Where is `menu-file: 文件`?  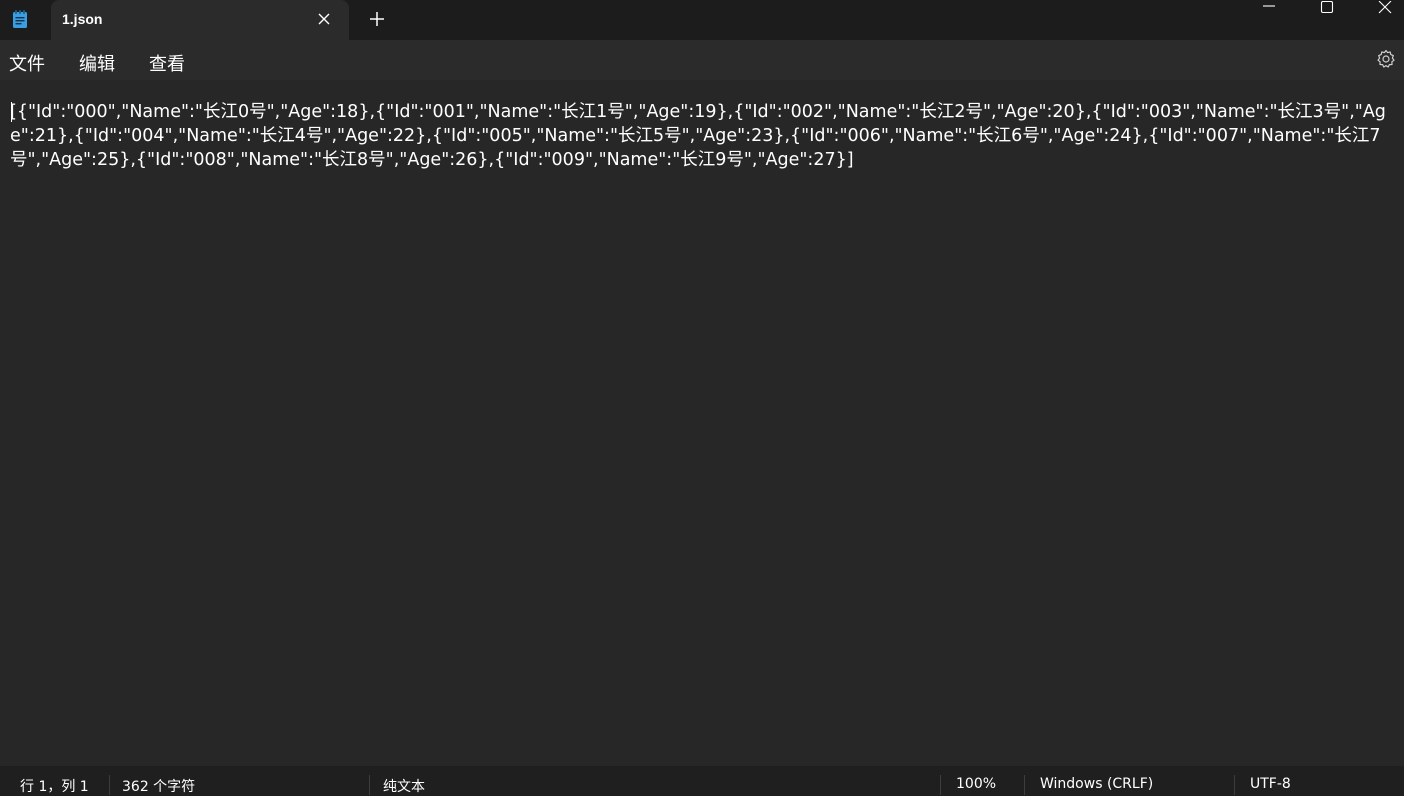
menu-file: 文件 is located at coordinates (27, 63).